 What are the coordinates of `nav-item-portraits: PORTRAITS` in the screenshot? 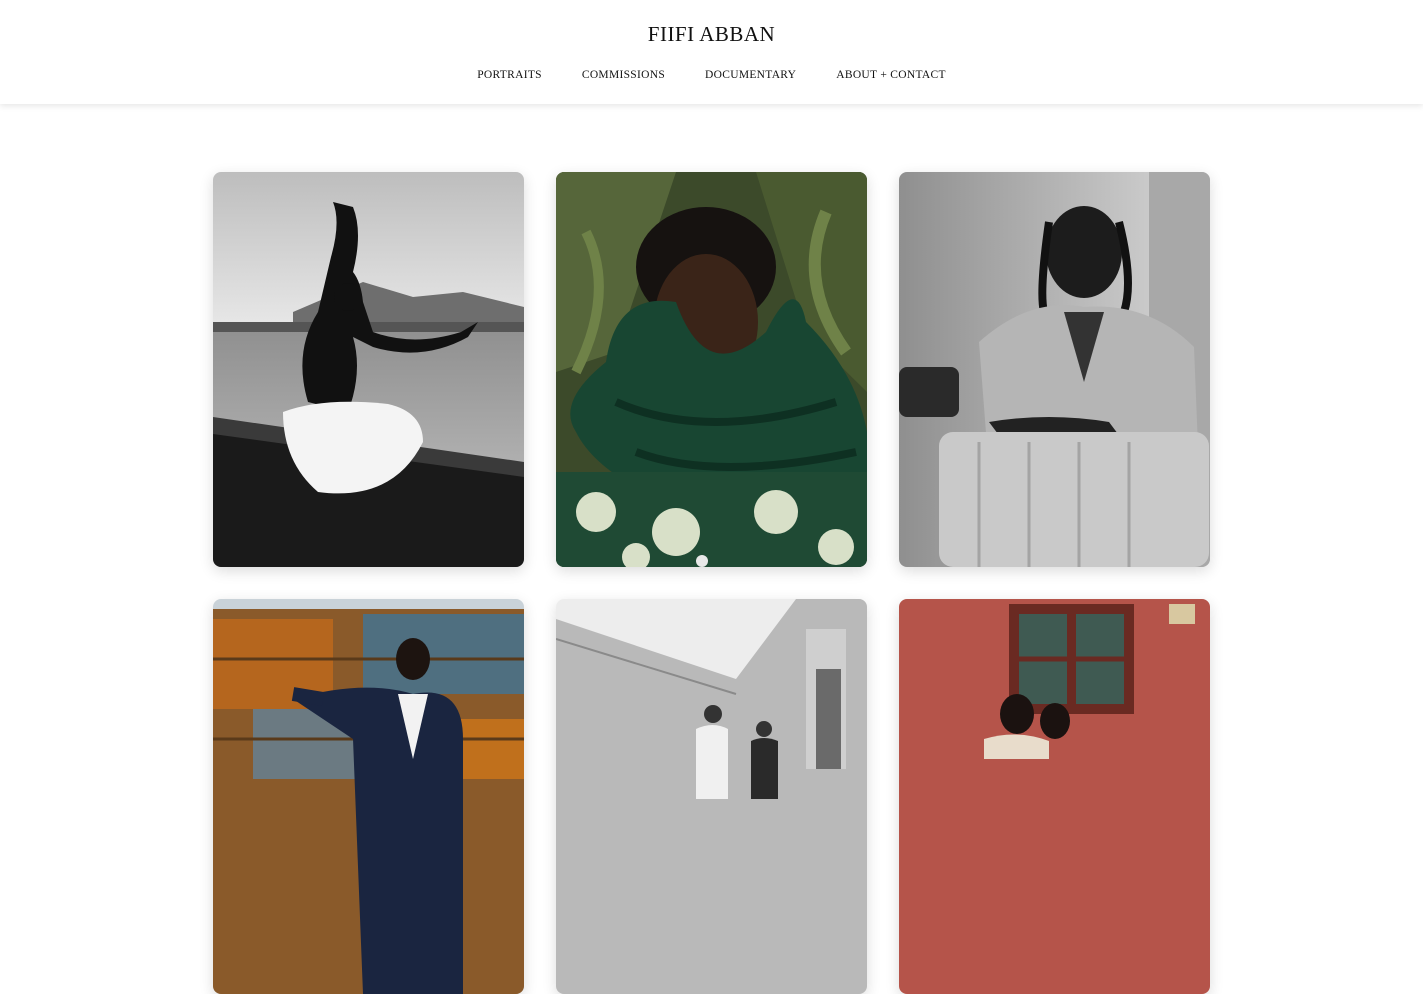 It's located at (509, 75).